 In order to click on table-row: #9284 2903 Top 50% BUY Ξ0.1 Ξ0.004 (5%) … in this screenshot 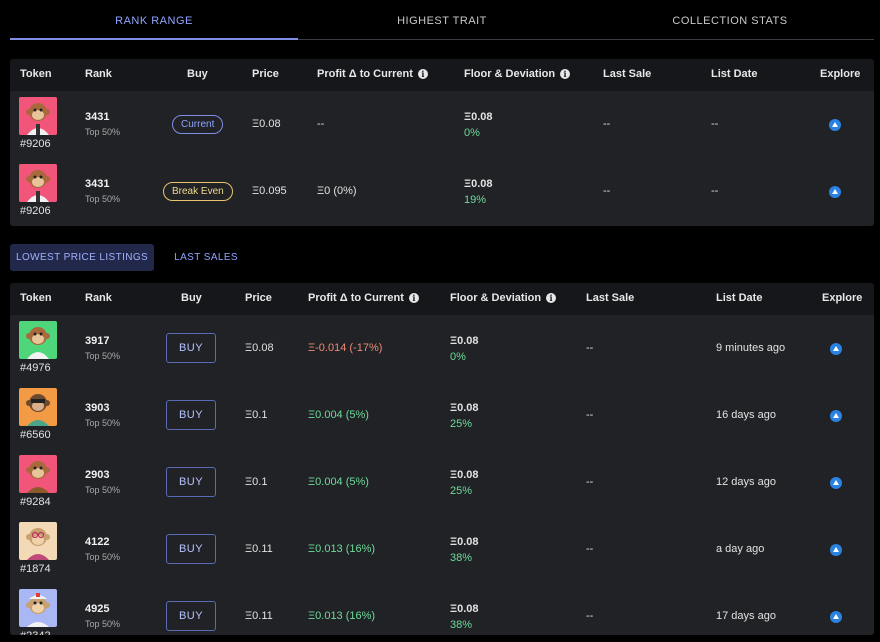, I will do `click(442, 482)`.